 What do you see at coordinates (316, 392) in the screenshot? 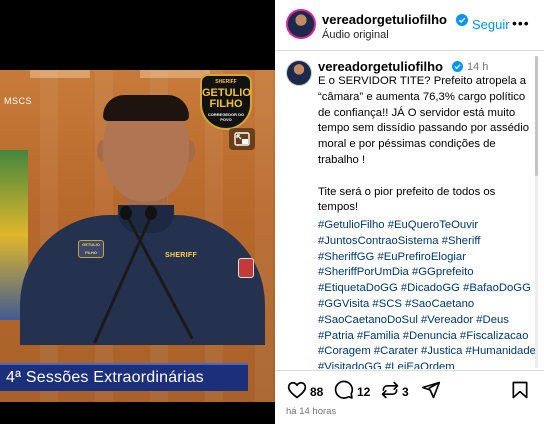
I see `like-count: 88` at bounding box center [316, 392].